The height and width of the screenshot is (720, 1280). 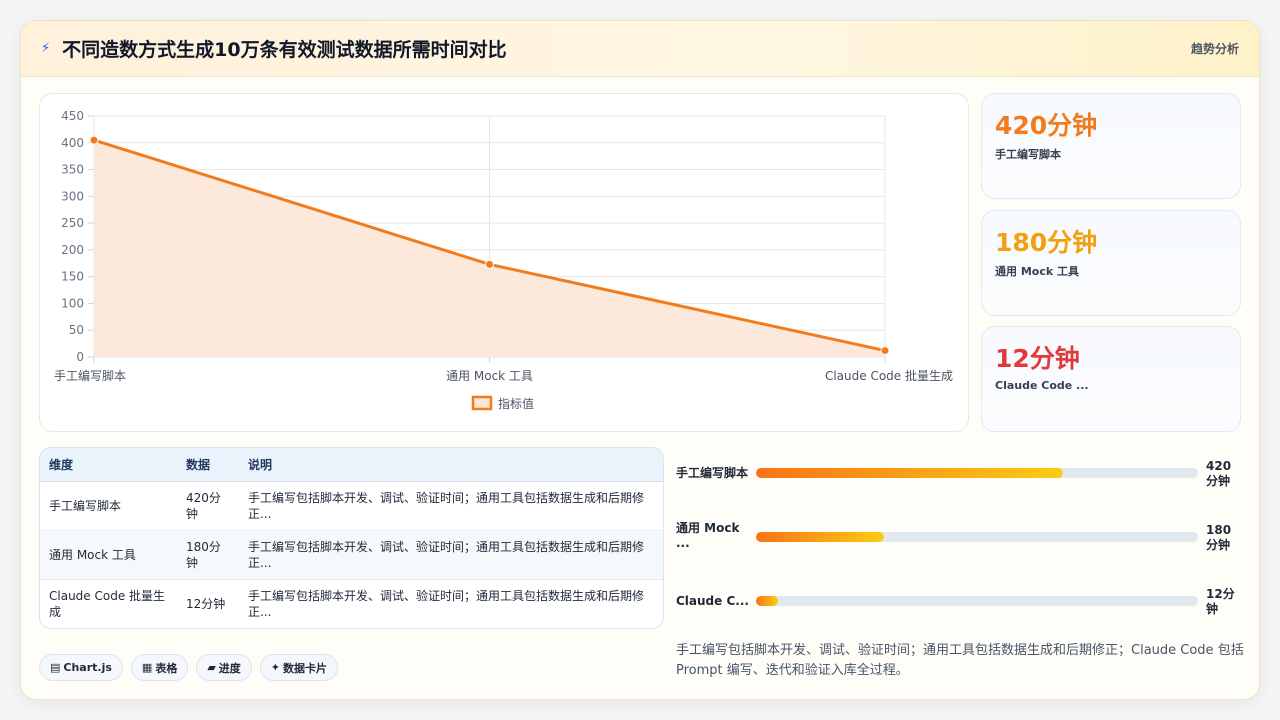 I want to click on y-tick-label: 50, so click(x=76, y=330).